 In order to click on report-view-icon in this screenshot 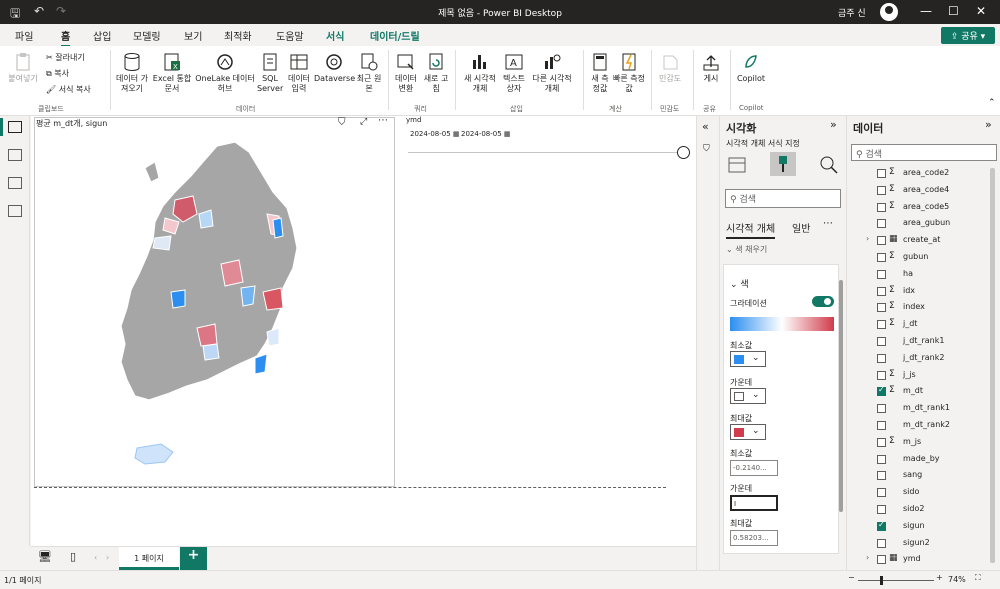, I will do `click(15, 127)`.